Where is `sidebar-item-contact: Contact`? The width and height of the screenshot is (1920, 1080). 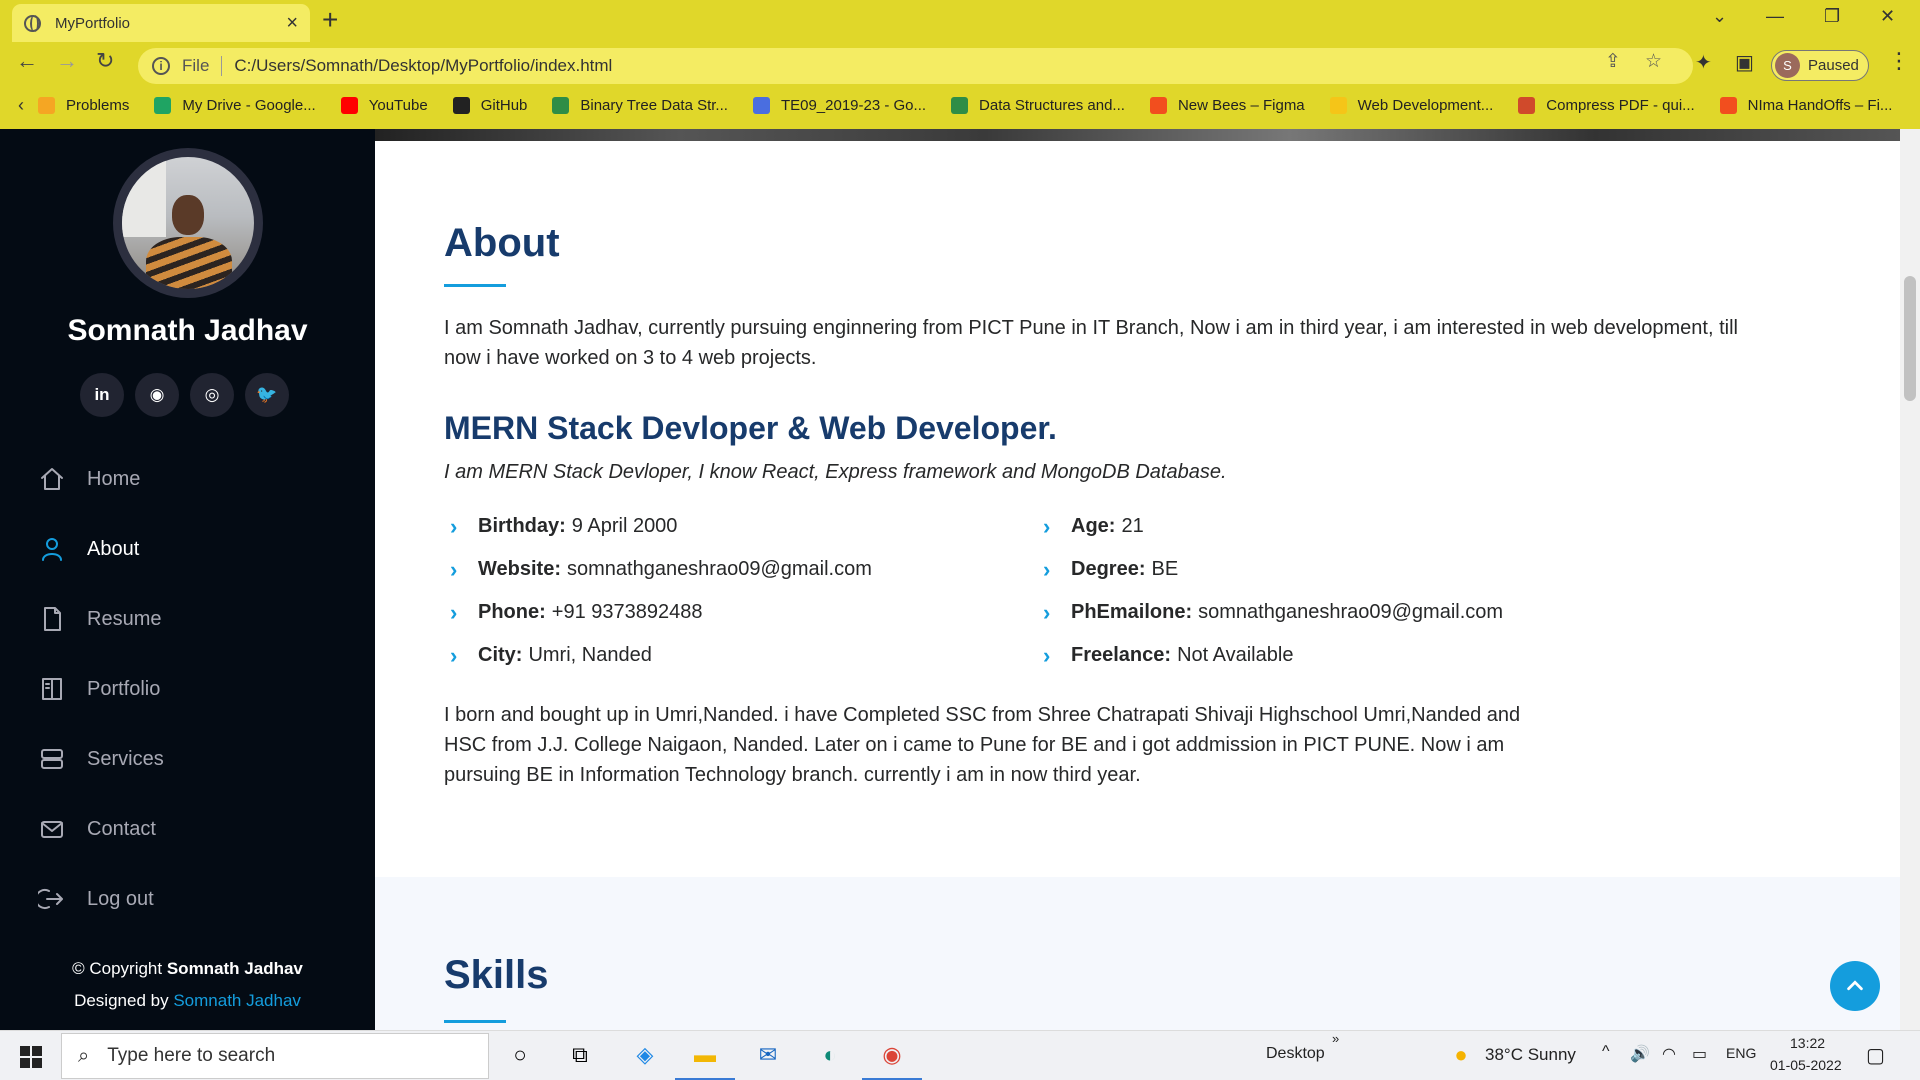 sidebar-item-contact: Contact is located at coordinates (198, 829).